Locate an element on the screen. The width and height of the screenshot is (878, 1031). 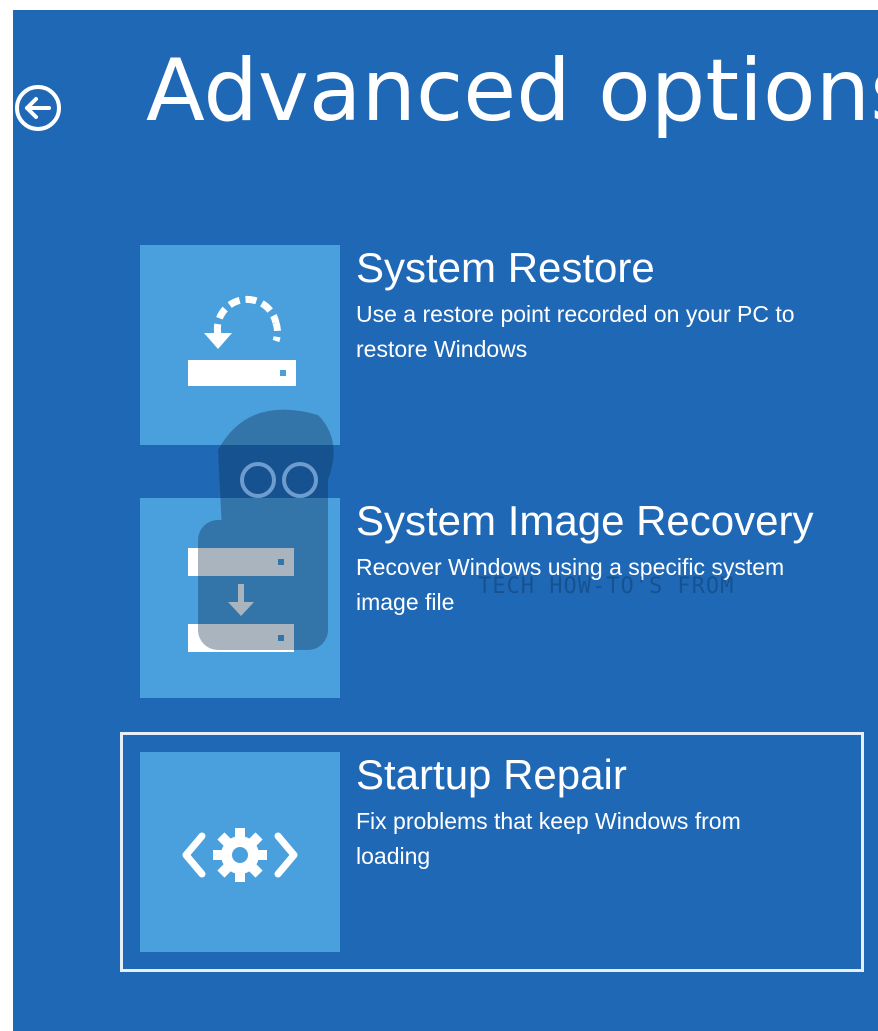
image-recovery-drive-icon is located at coordinates (241, 600).